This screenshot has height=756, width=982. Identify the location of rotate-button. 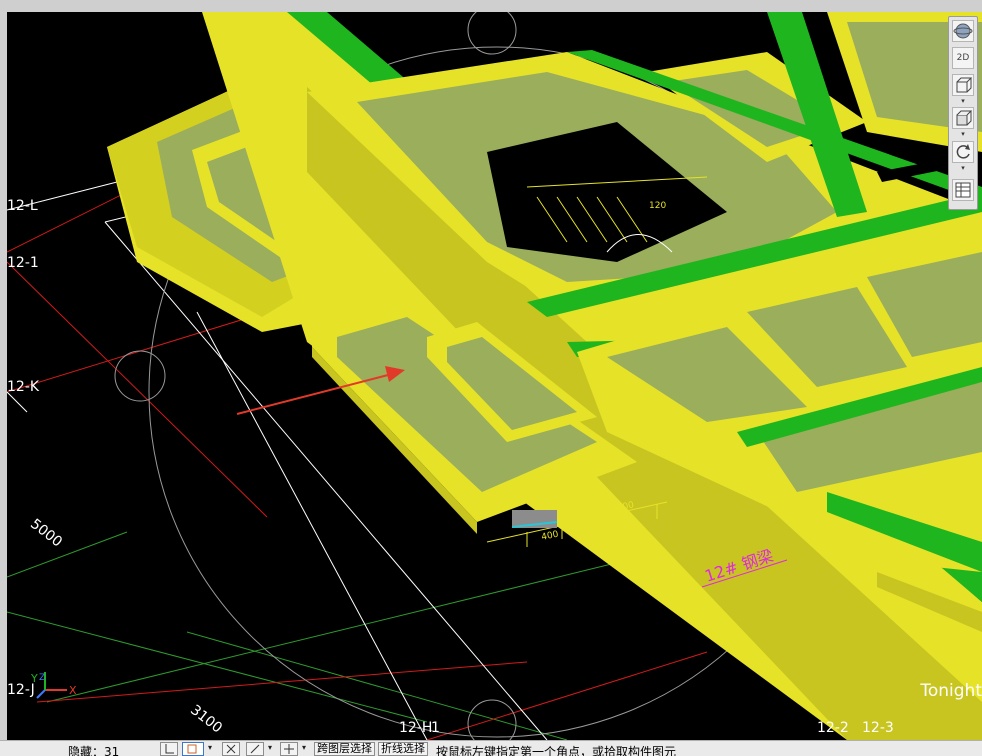
(963, 152).